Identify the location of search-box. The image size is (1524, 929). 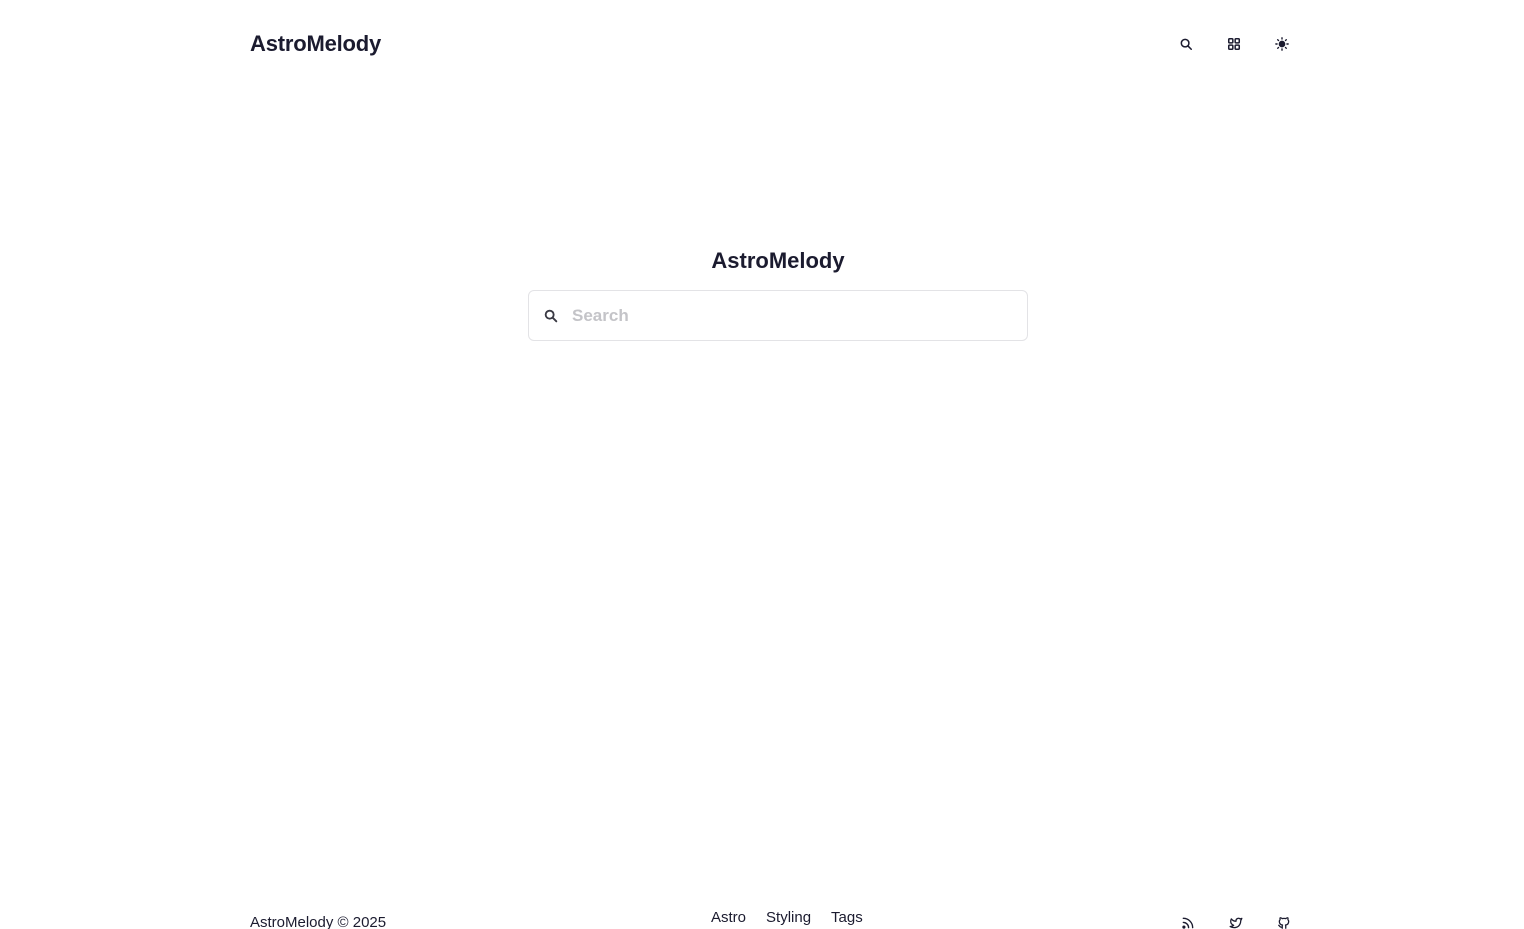
(778, 315).